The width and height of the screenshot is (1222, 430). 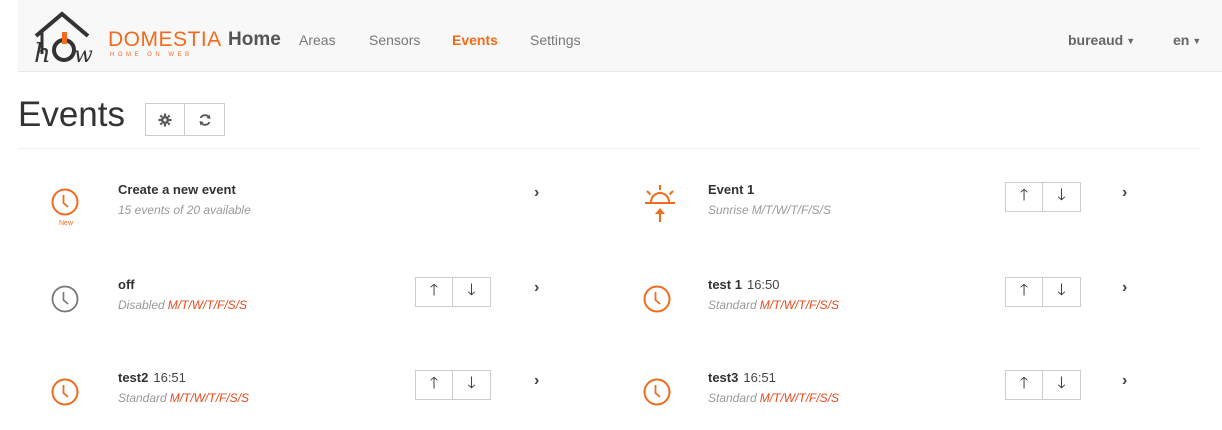 I want to click on refresh-button, so click(x=205, y=119).